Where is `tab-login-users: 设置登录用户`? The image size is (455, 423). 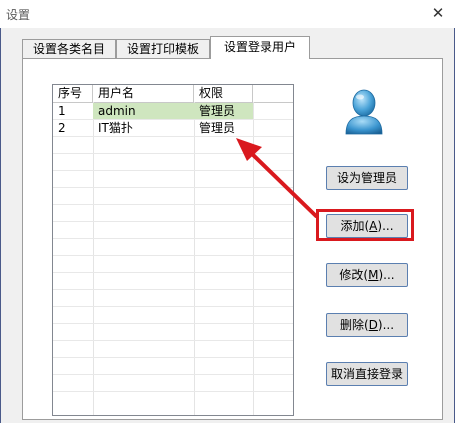
tab-login-users: 设置登录用户 is located at coordinates (260, 47).